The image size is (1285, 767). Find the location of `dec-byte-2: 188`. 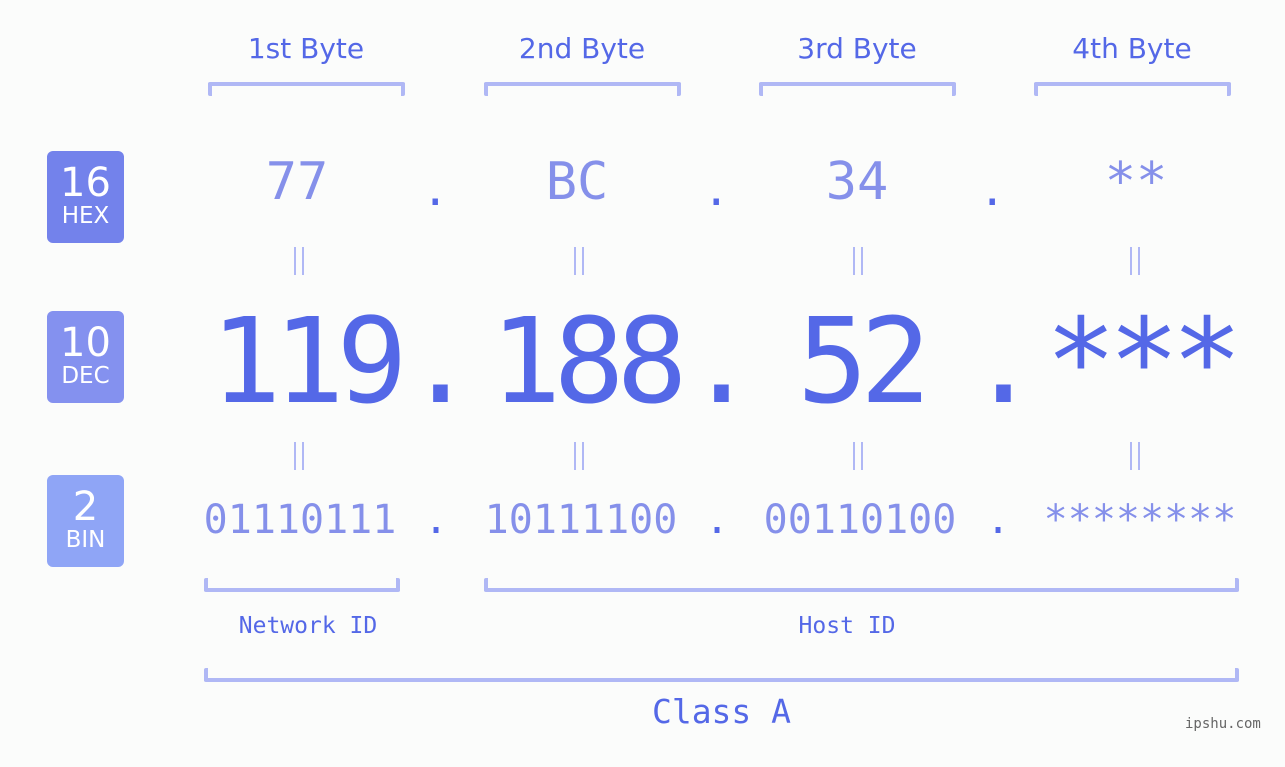

dec-byte-2: 188 is located at coordinates (588, 361).